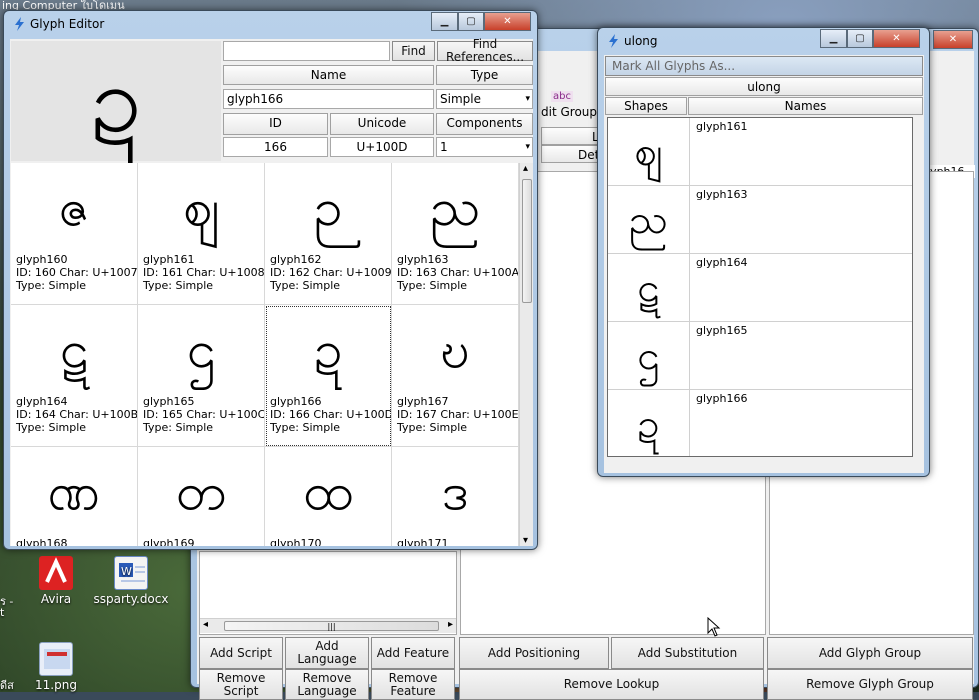 This screenshot has height=700, width=979. What do you see at coordinates (42, 541) in the screenshot?
I see `glyph-info: glyph168` at bounding box center [42, 541].